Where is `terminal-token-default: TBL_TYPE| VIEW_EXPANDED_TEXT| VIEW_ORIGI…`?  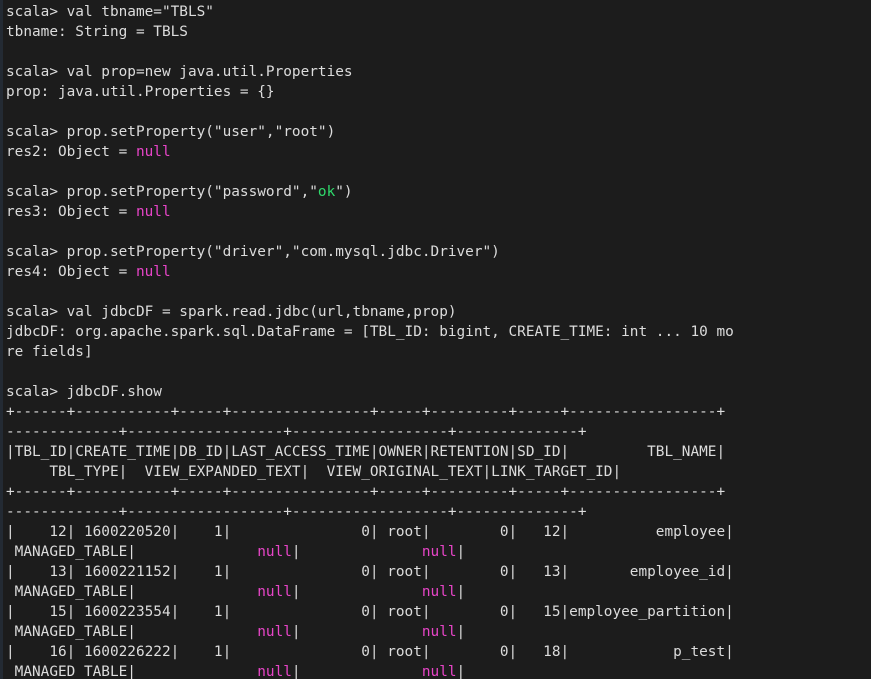
terminal-token-default: TBL_TYPE| VIEW_EXPANDED_TEXT| VIEW_ORIGI… is located at coordinates (314, 472).